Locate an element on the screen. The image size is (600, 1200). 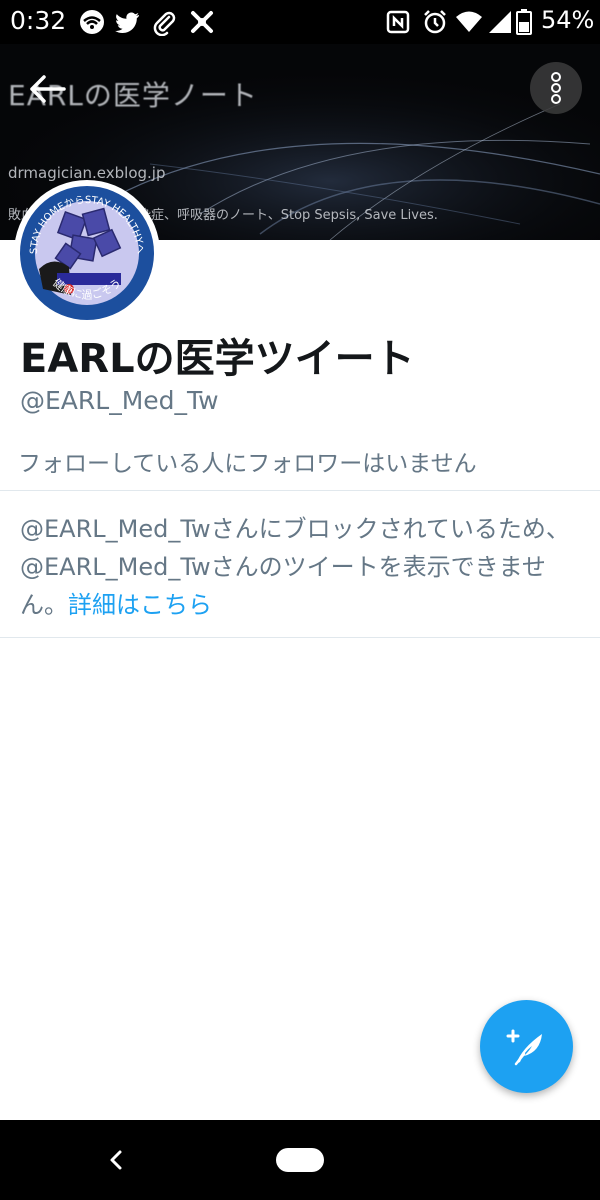
profile-handle: @EARL_Med_Tw is located at coordinates (119, 400).